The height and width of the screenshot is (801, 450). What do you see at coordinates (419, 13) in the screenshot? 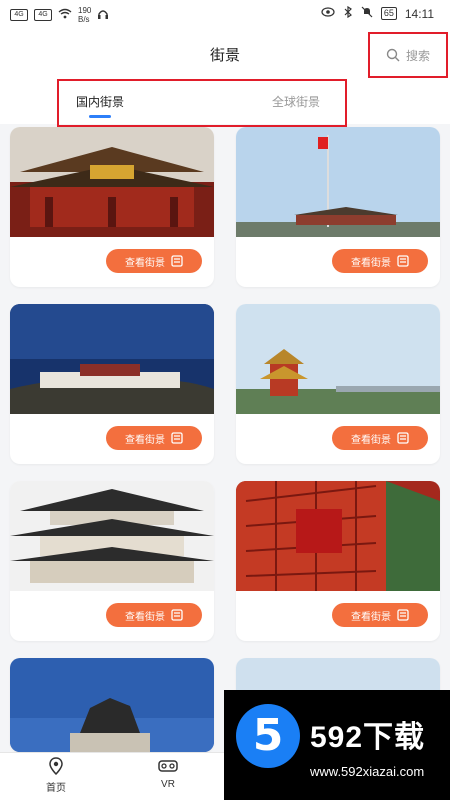
I see `clock: 14:11` at bounding box center [419, 13].